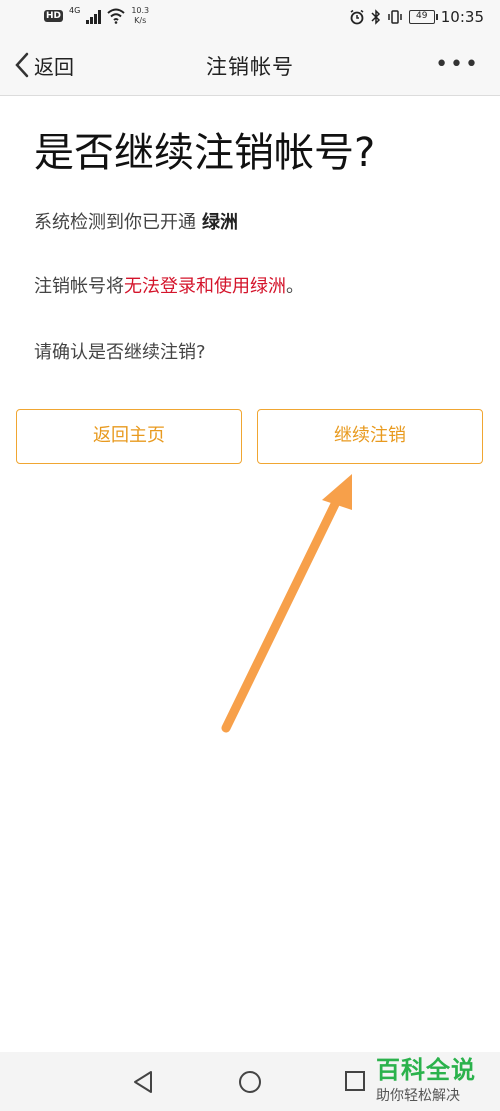 This screenshot has width=500, height=1111. Describe the element at coordinates (75, 10) in the screenshot. I see `network-type: 4G` at that location.